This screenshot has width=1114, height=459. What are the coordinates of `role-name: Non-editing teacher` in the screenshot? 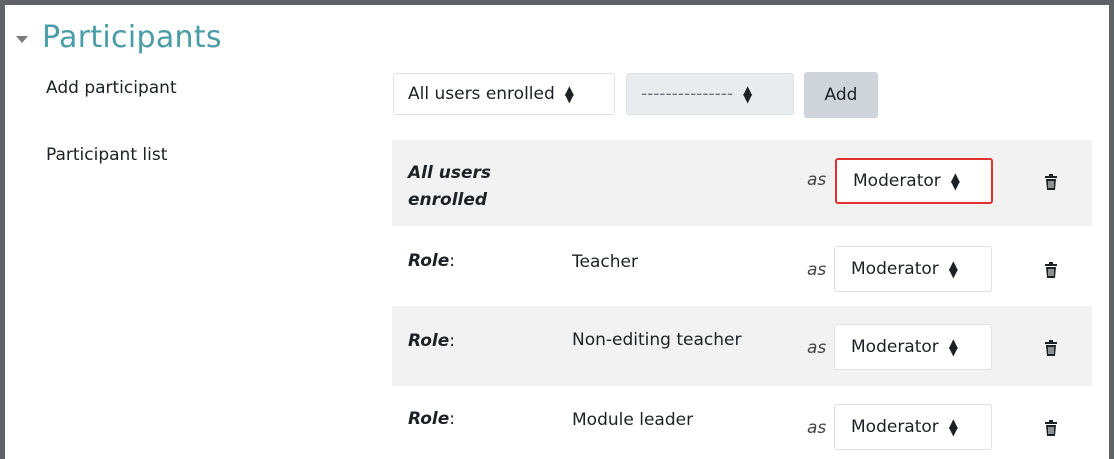 It's located at (657, 340).